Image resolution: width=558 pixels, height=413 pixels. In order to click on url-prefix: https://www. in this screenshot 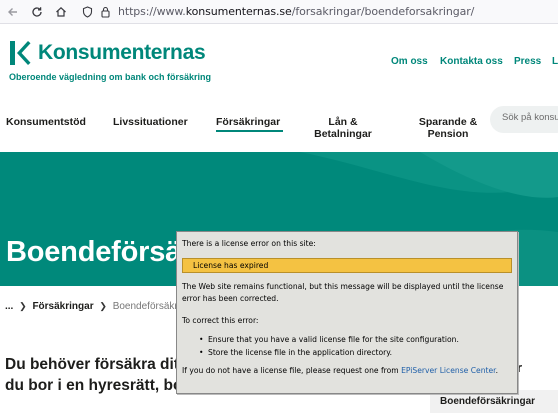, I will do `click(152, 11)`.